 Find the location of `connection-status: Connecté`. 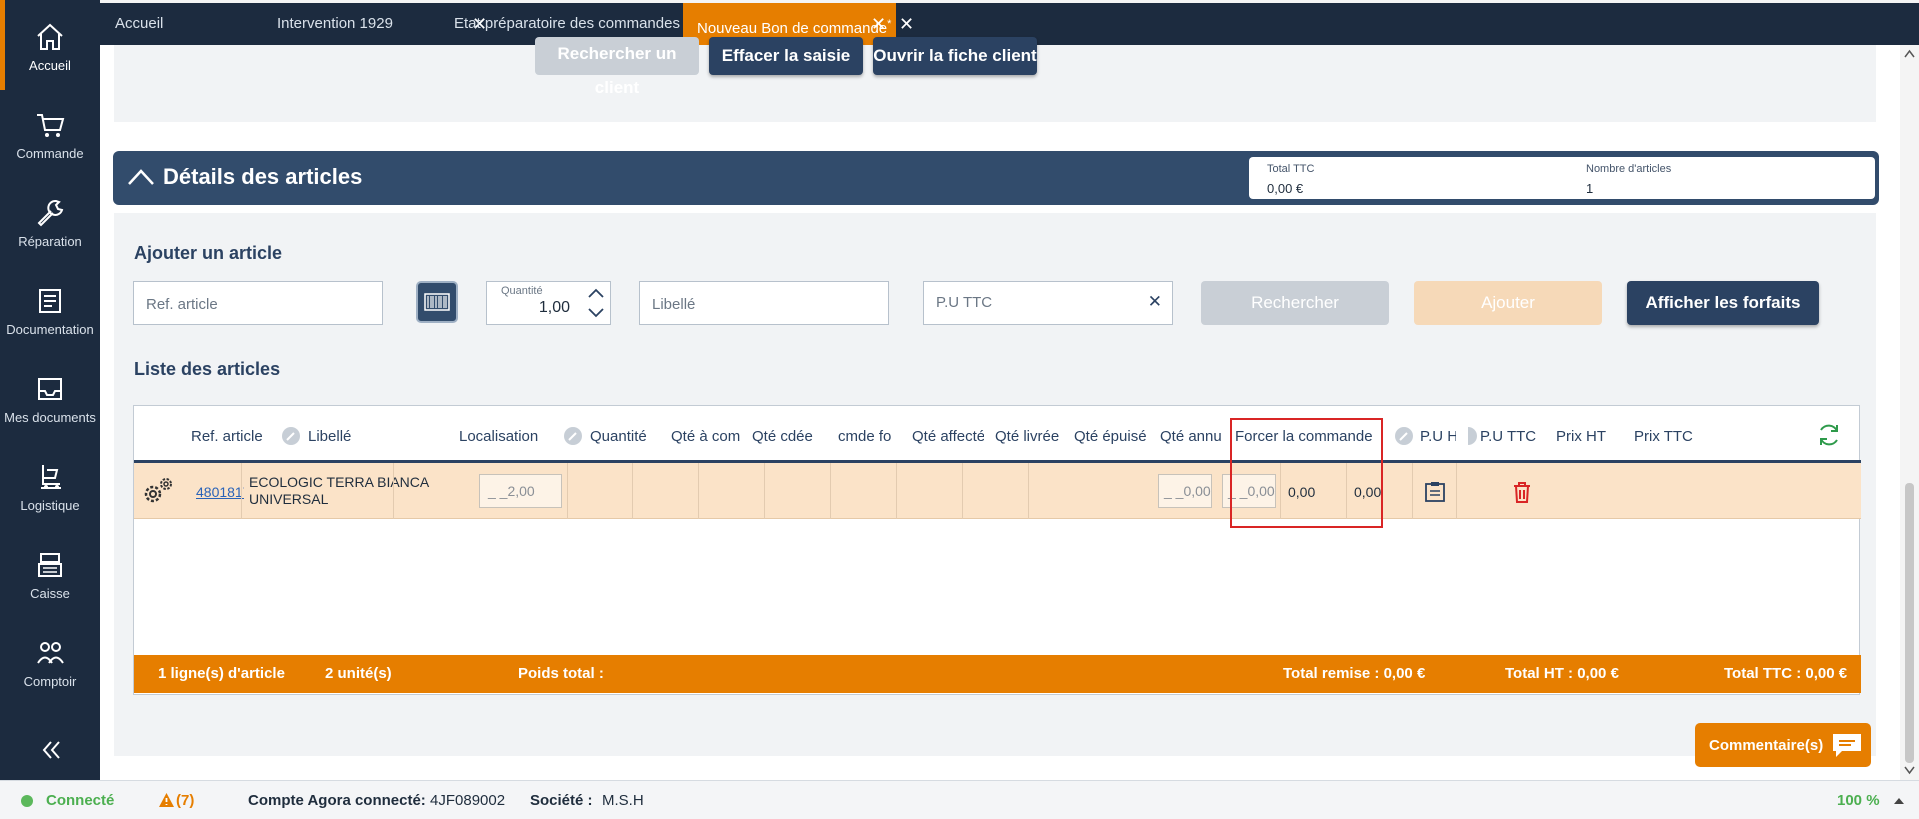

connection-status: Connecté is located at coordinates (80, 800).